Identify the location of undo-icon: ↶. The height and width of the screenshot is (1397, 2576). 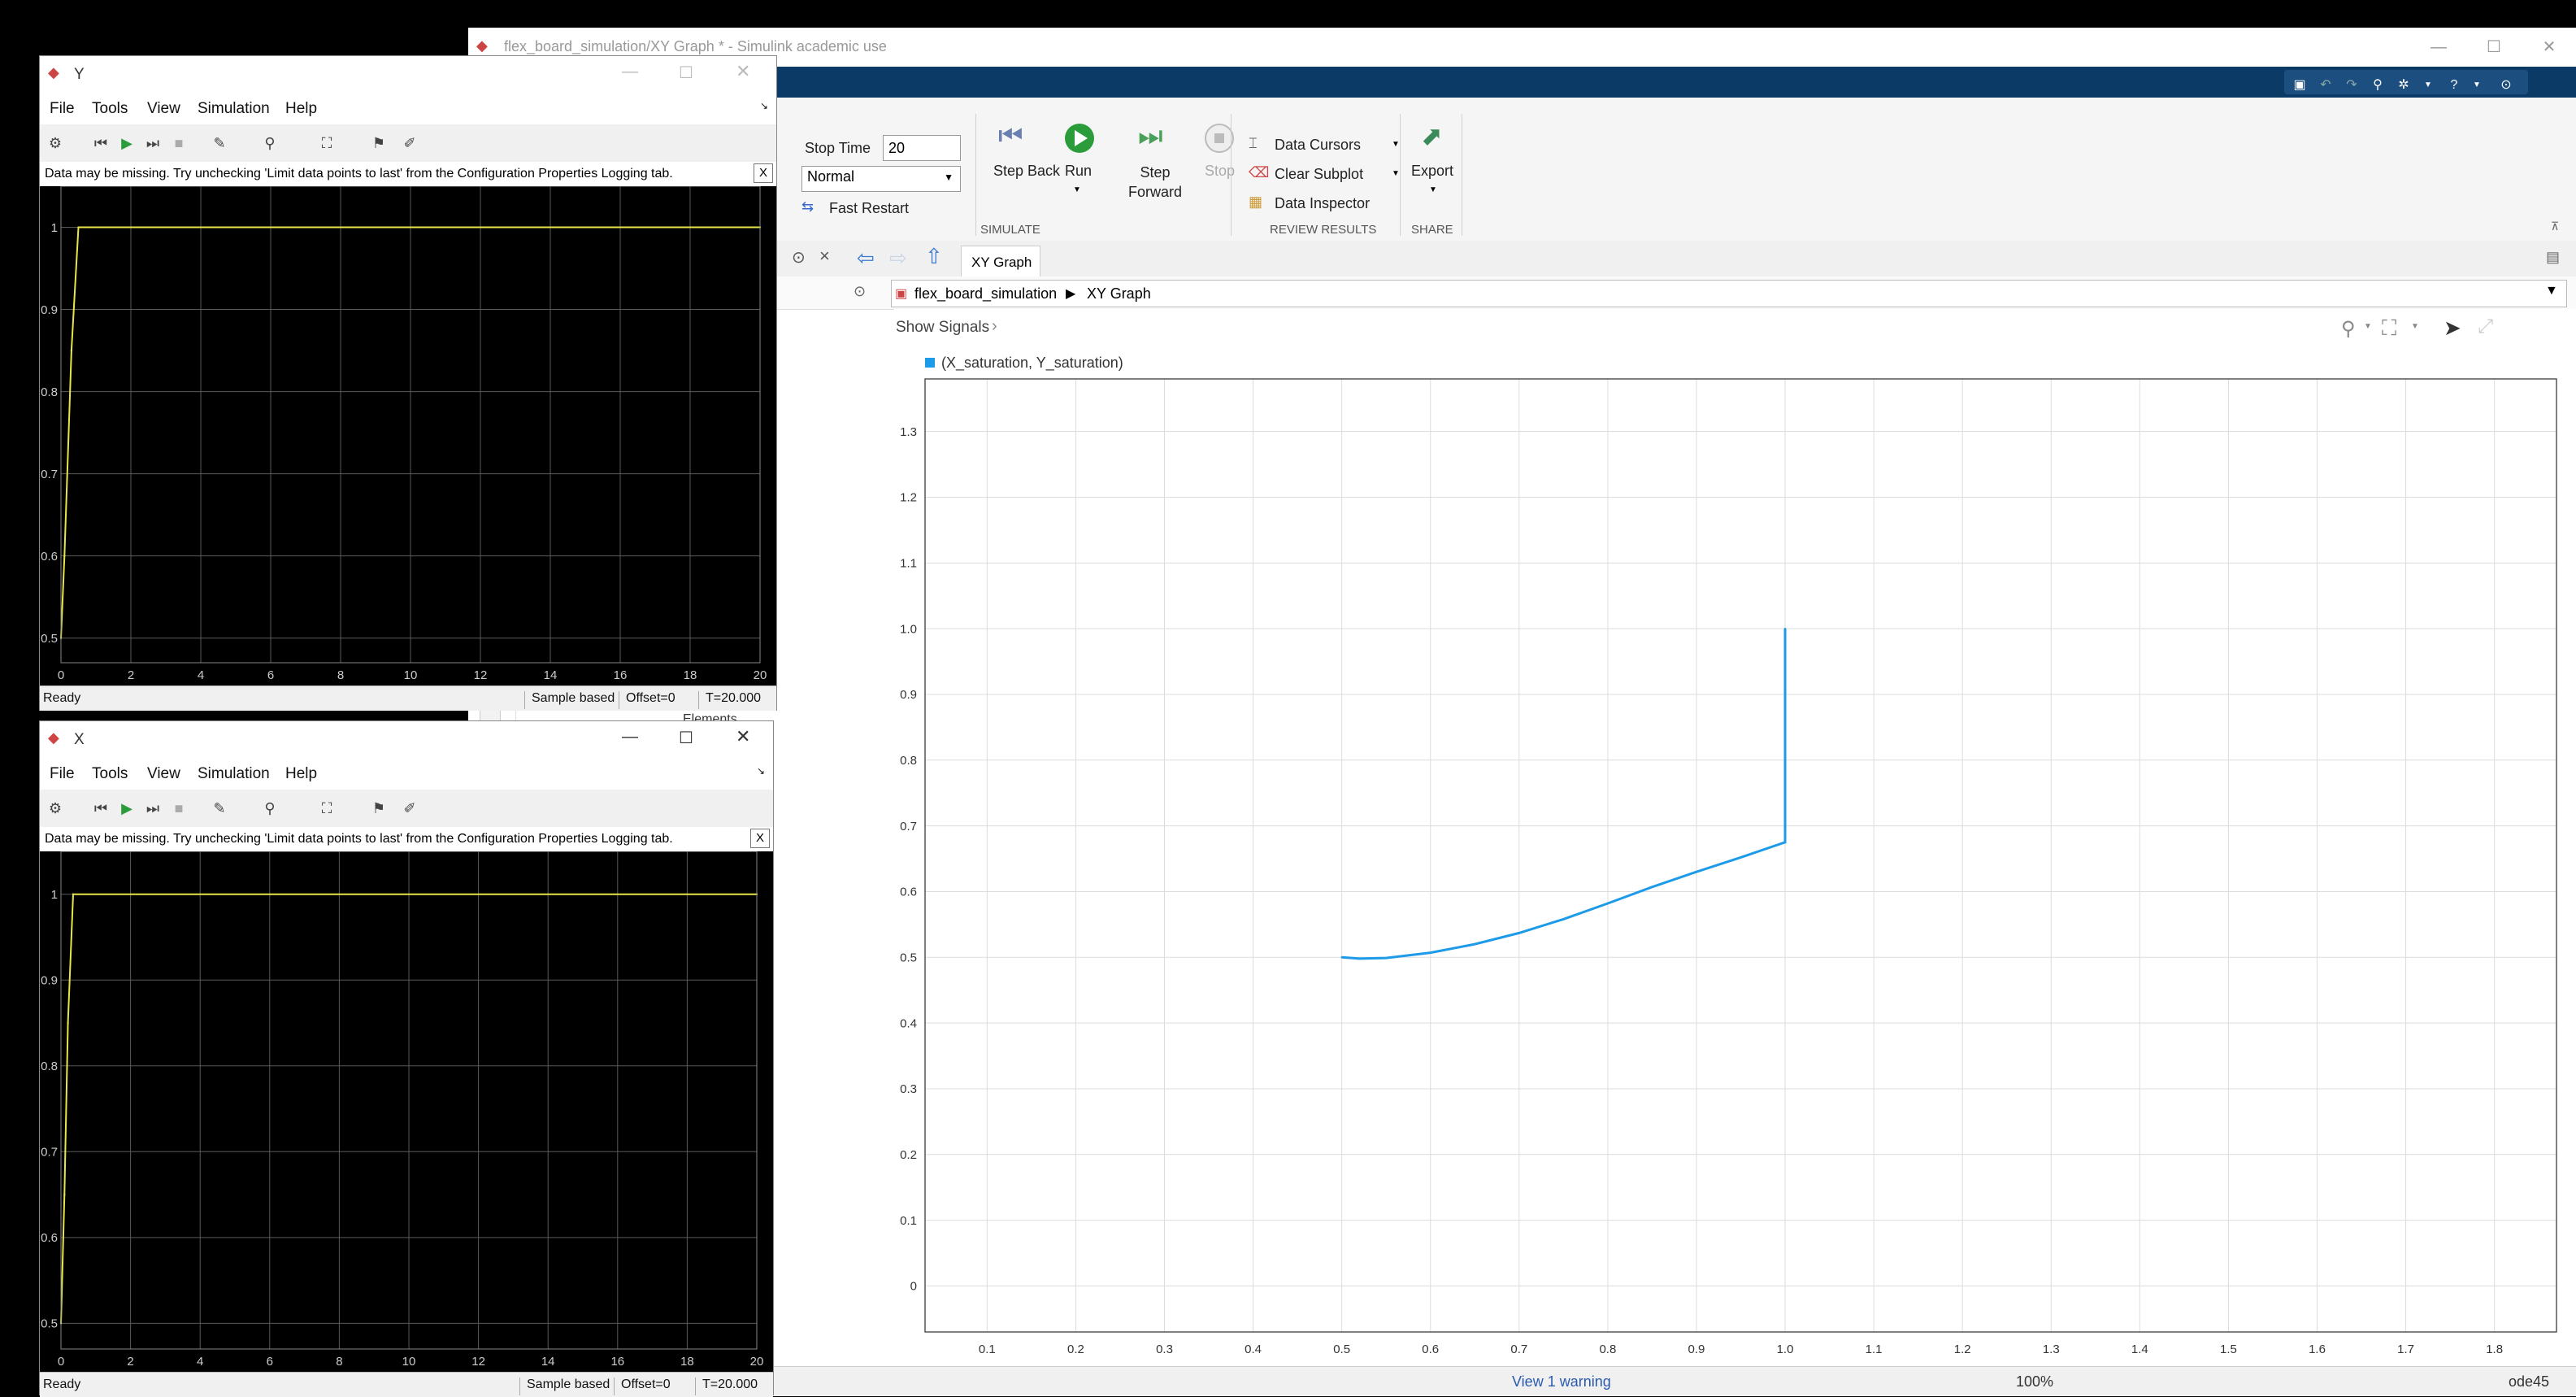
(2326, 85).